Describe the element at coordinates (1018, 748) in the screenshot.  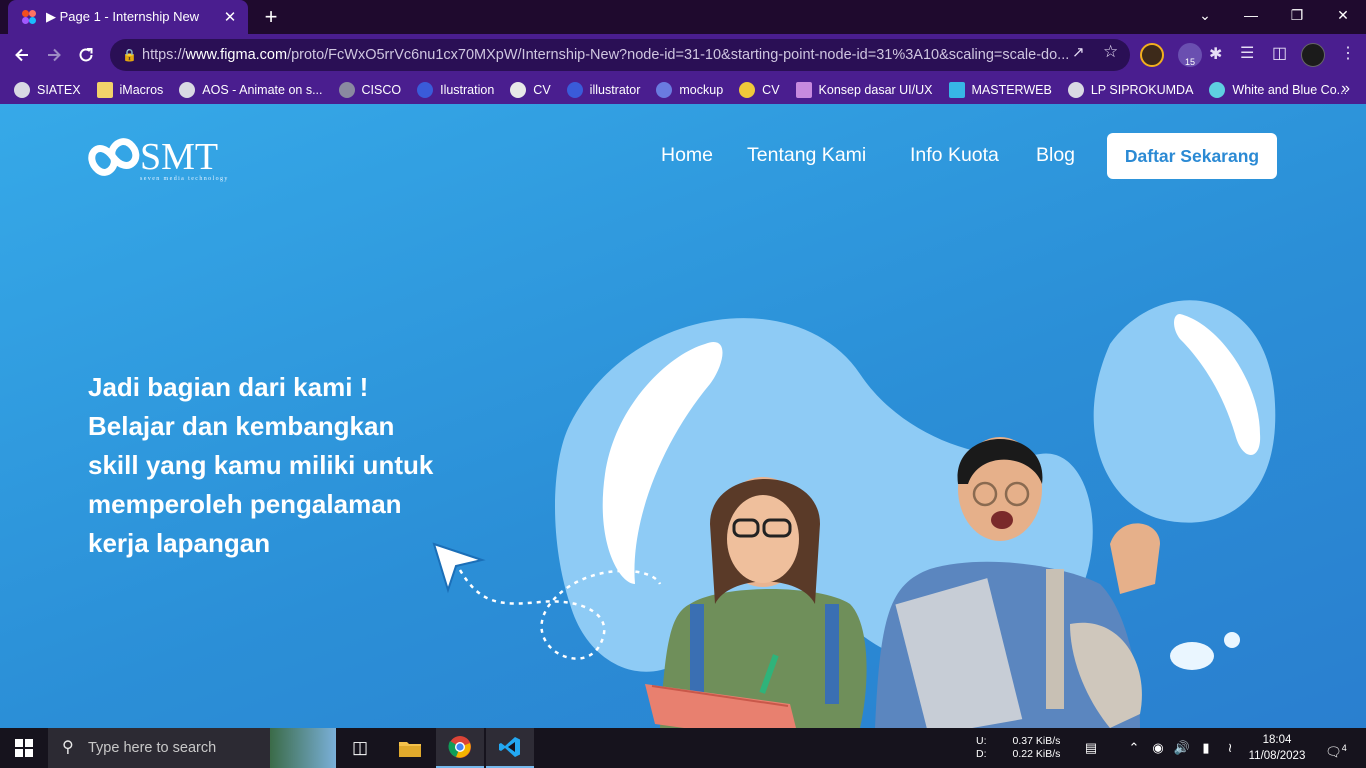
I see `network-speed: U: 0.37 KiB/s D: 0.22 KiB/s` at that location.